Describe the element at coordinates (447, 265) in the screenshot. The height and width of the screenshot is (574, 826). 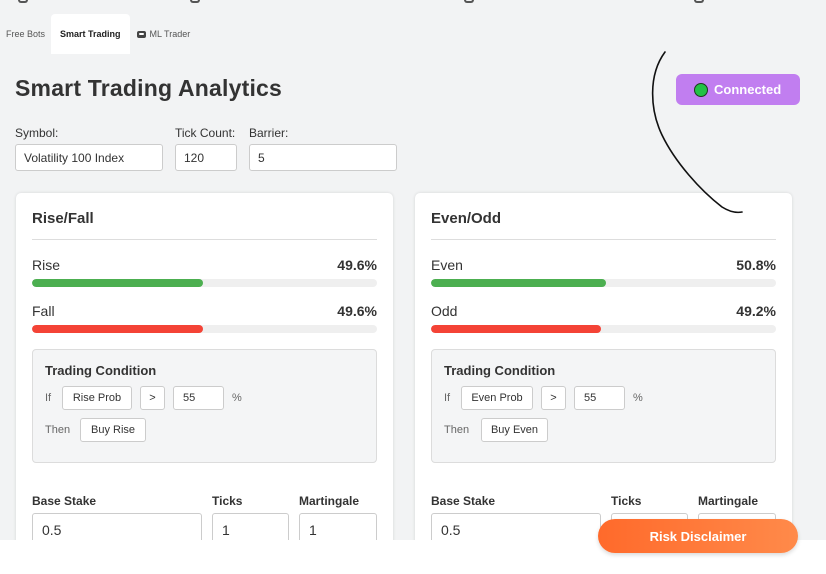
I see `even-label: Even` at that location.